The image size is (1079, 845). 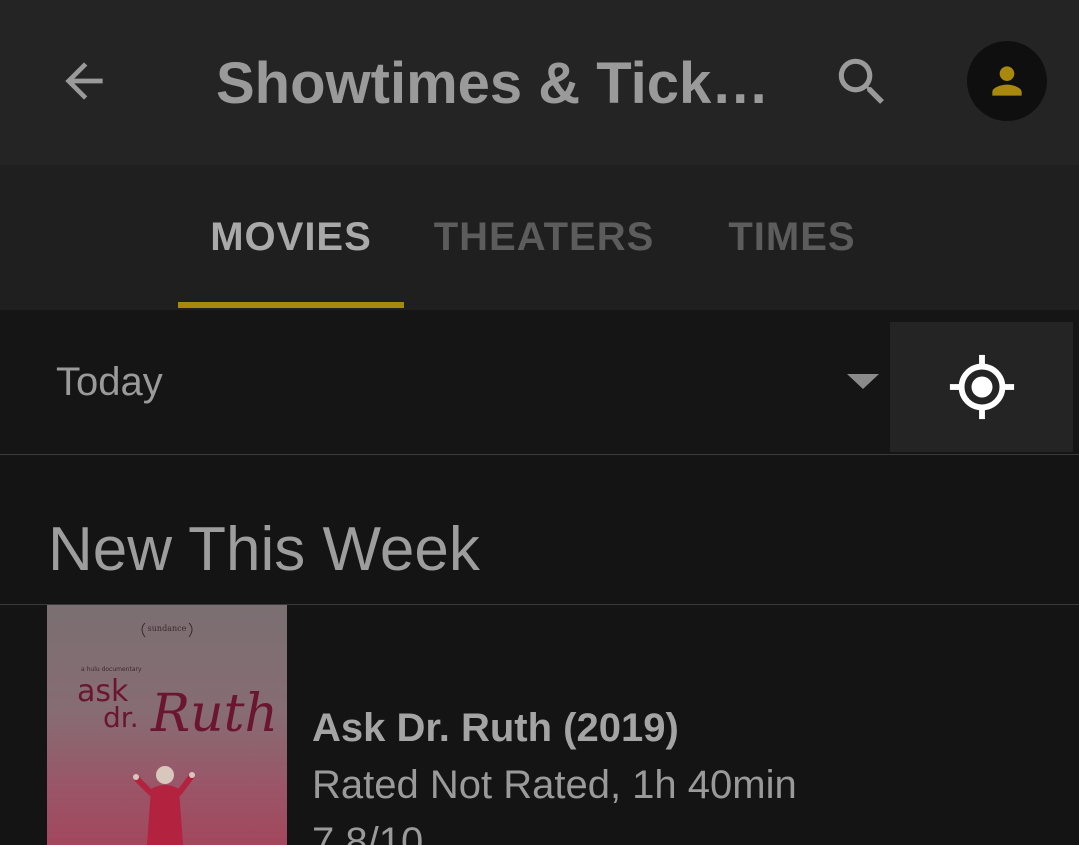 What do you see at coordinates (554, 785) in the screenshot?
I see `movie-meta: Rated Not Rated, 1h 40min` at bounding box center [554, 785].